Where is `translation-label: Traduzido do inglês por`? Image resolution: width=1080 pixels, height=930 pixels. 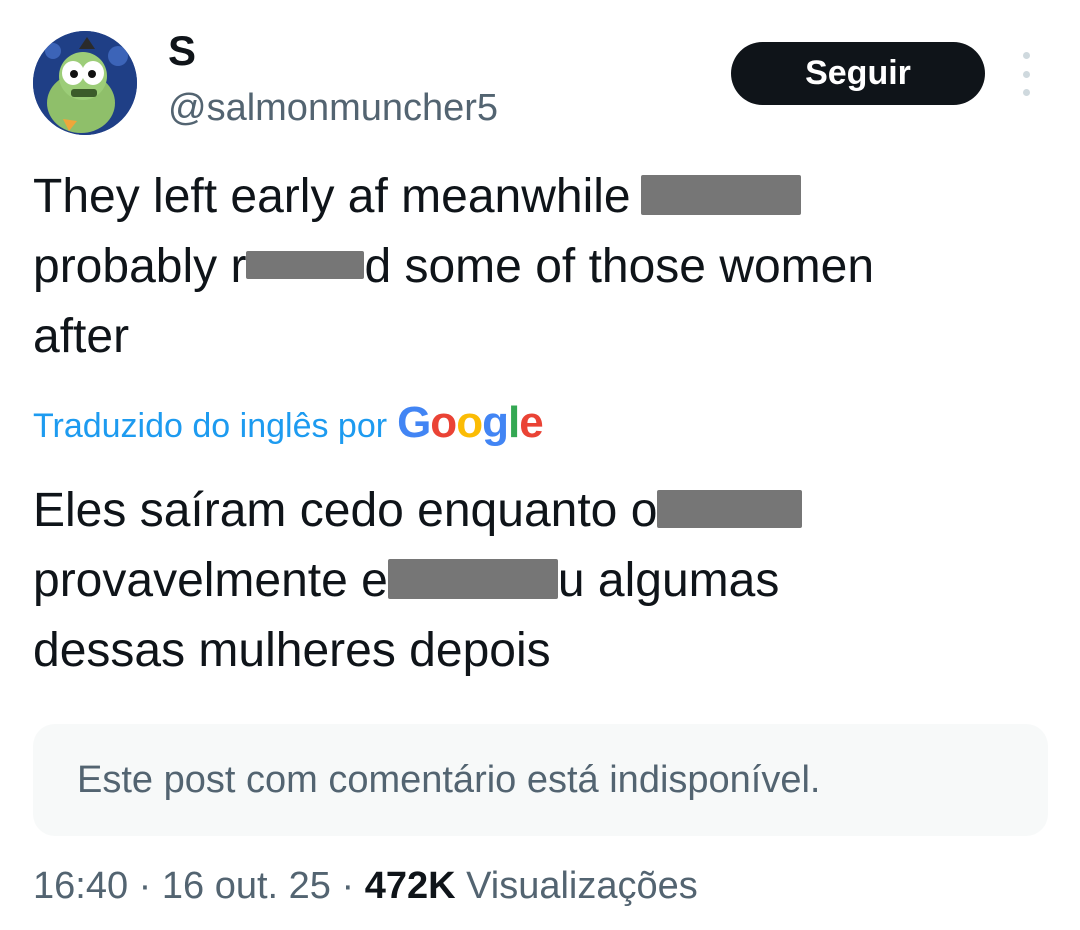 translation-label: Traduzido do inglês por is located at coordinates (210, 426).